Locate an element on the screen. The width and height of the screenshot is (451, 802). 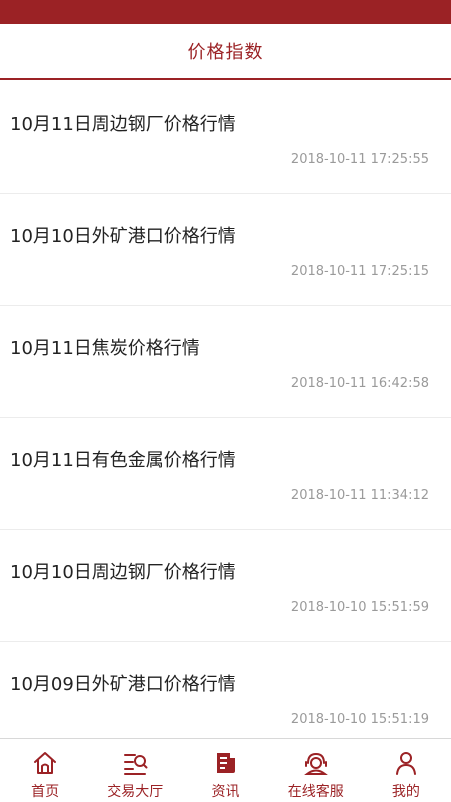
profile-icon is located at coordinates (406, 763).